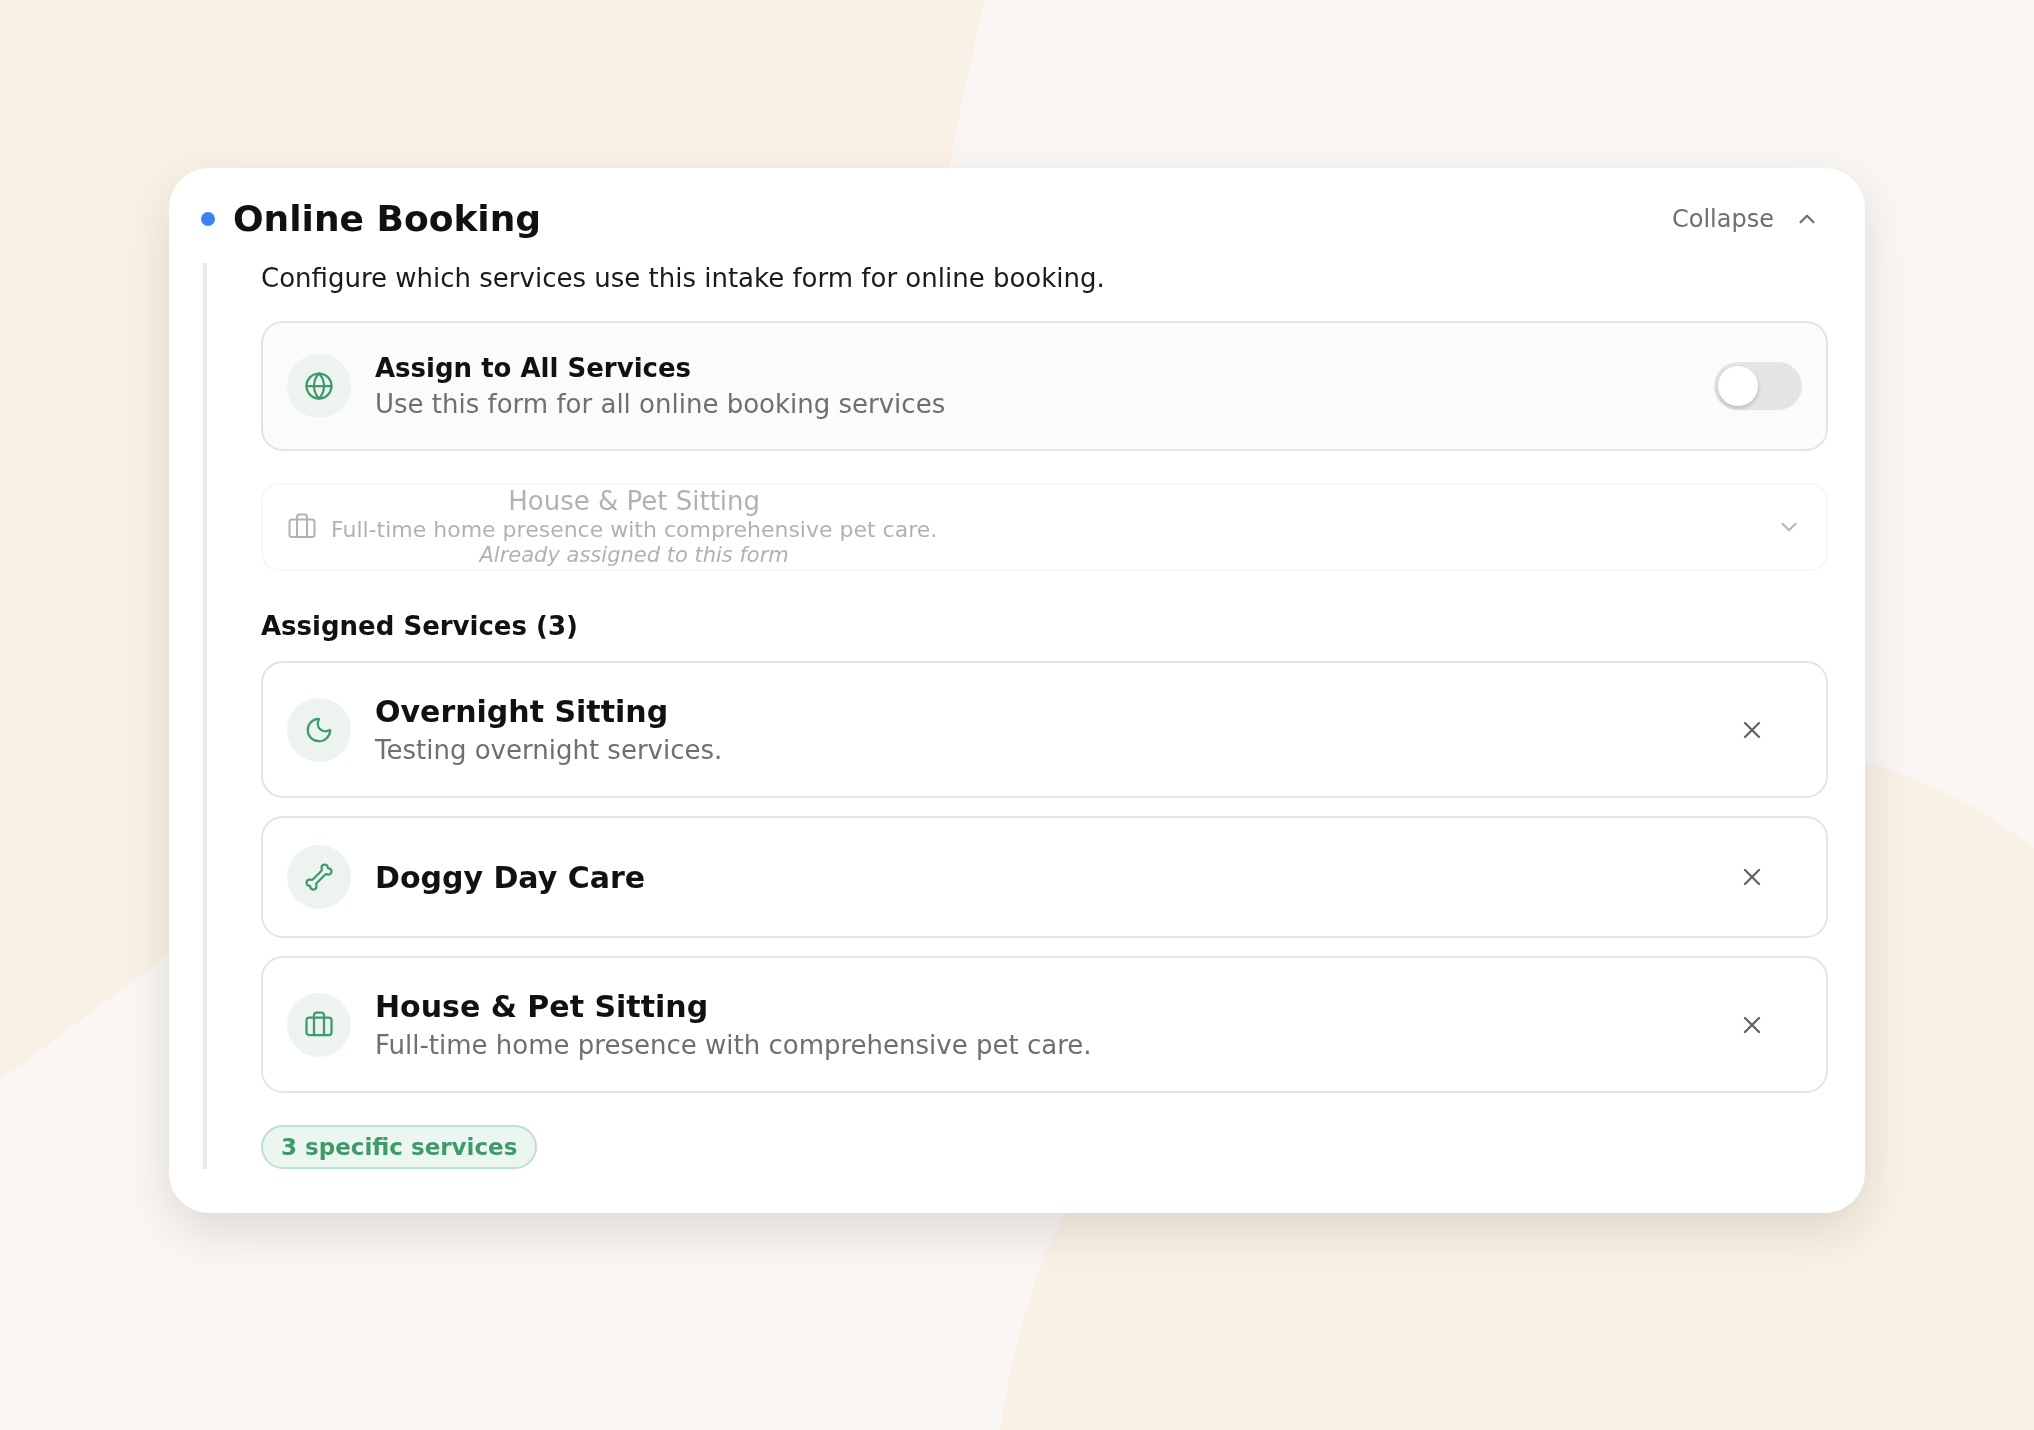 Image resolution: width=2034 pixels, height=1430 pixels. What do you see at coordinates (734, 1045) in the screenshot?
I see `service-description: Full-time home presence with comprehensive pet care.` at bounding box center [734, 1045].